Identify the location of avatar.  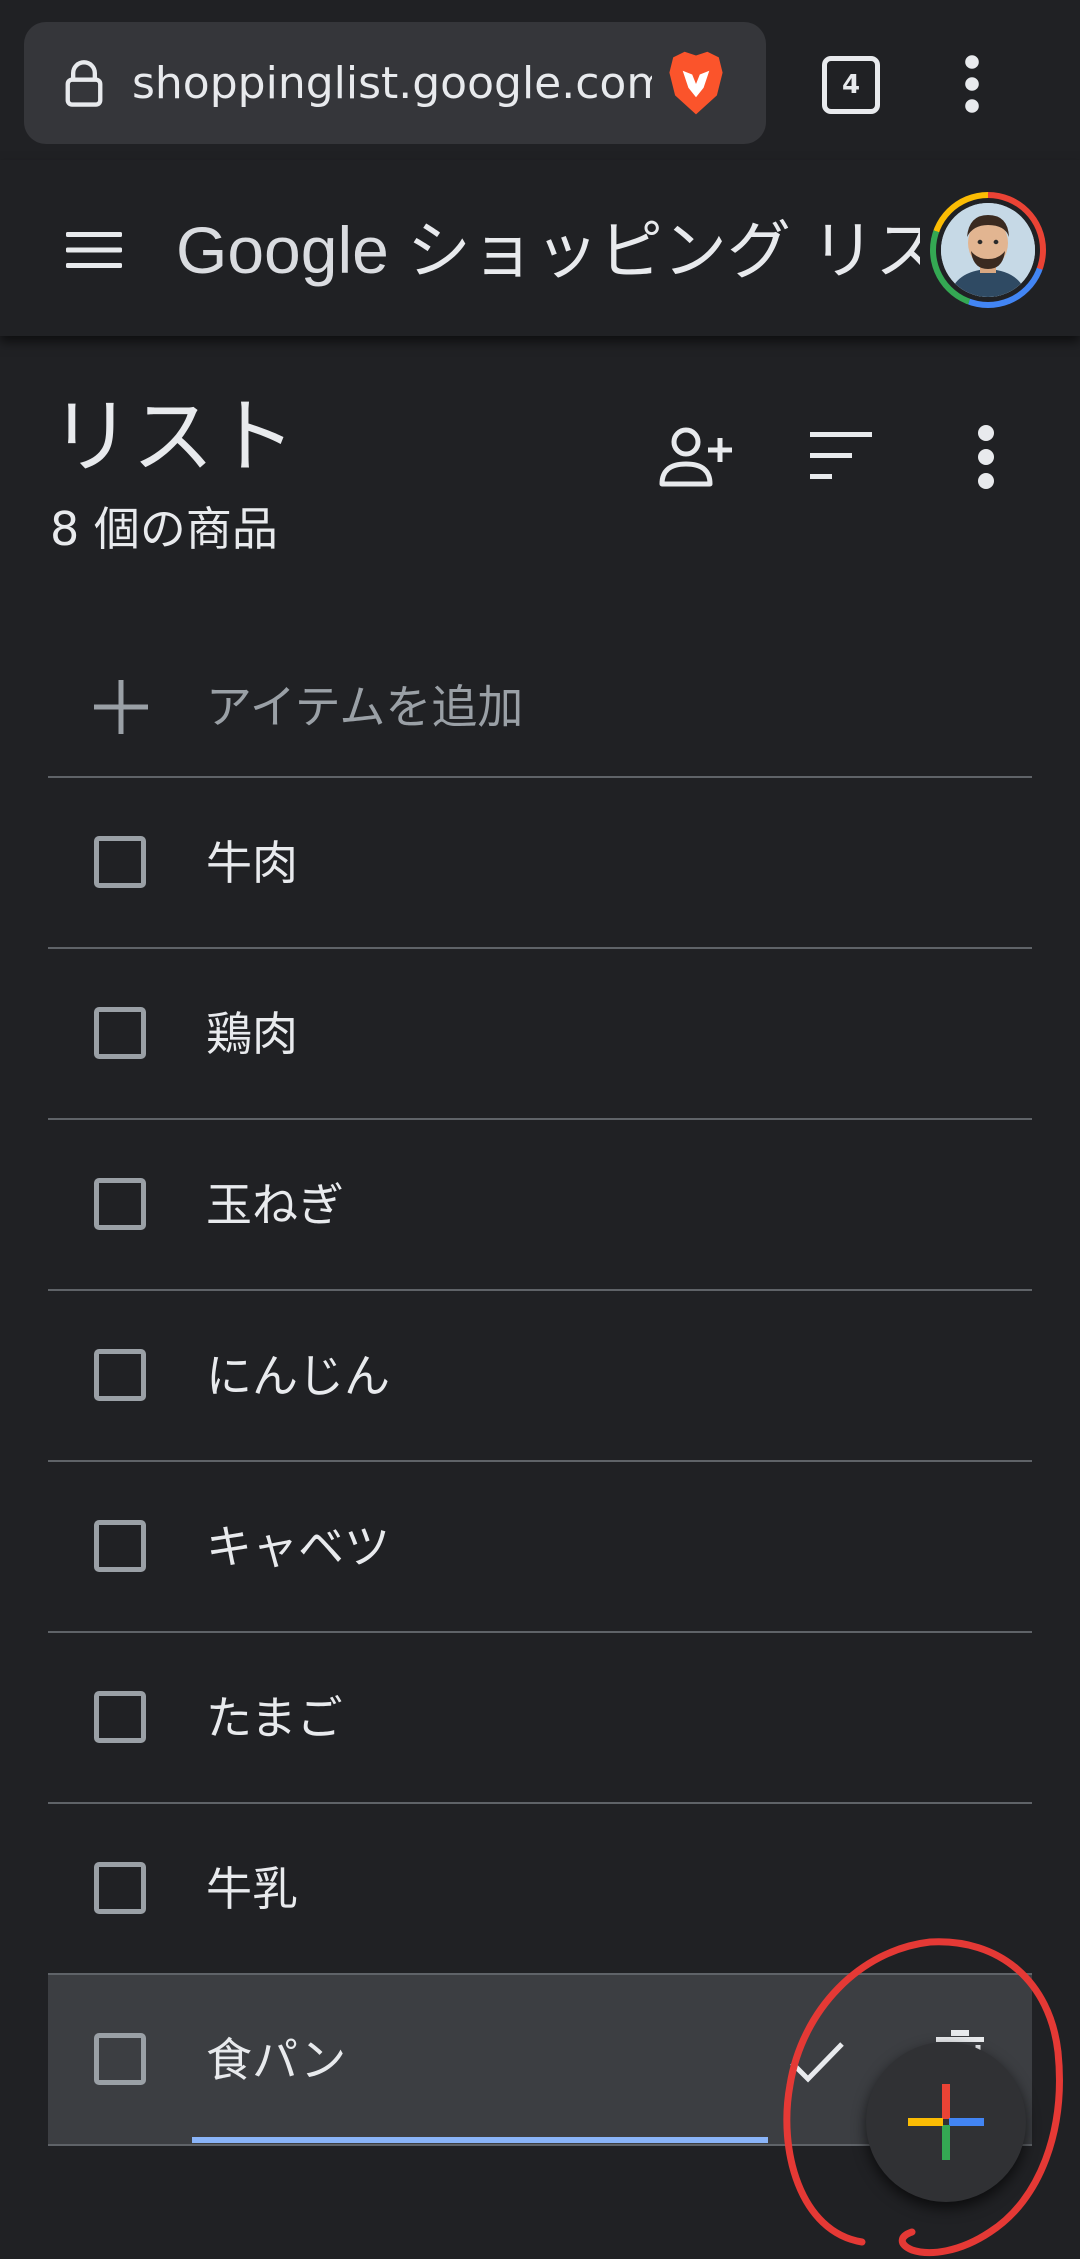
(988, 250).